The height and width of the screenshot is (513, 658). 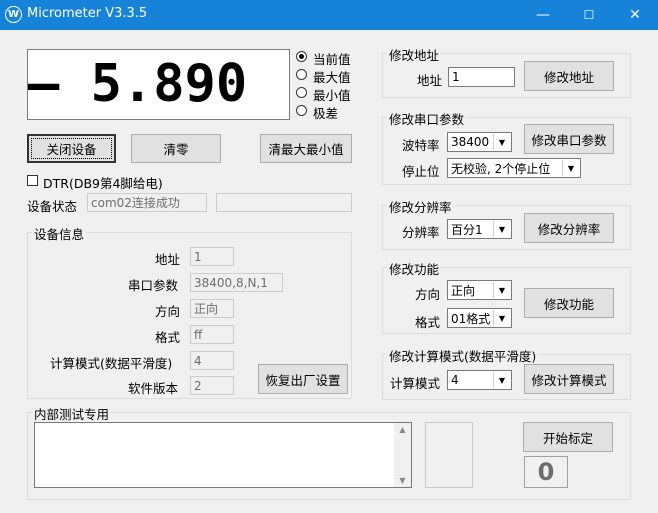 I want to click on direction-select: 正向 ▼, so click(x=479, y=290).